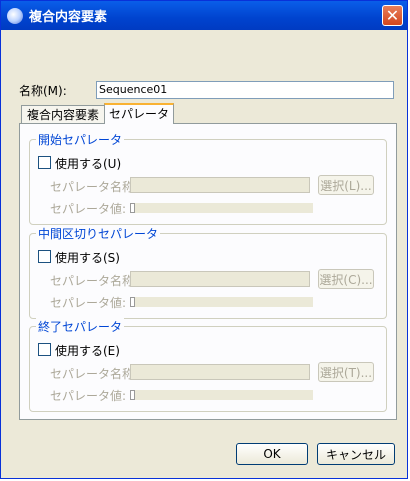 The width and height of the screenshot is (410, 481). What do you see at coordinates (272, 454) in the screenshot?
I see `ok-button: OK` at bounding box center [272, 454].